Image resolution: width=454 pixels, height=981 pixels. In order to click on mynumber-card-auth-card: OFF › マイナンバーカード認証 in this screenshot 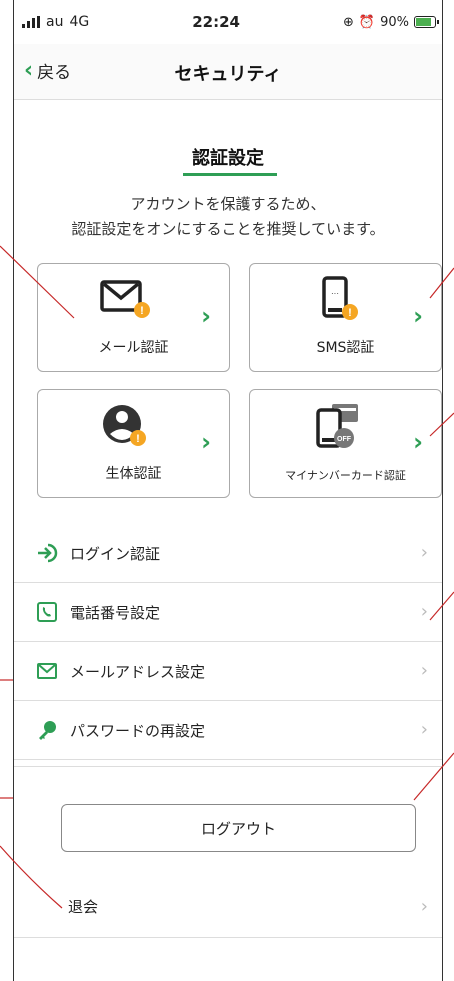, I will do `click(345, 443)`.